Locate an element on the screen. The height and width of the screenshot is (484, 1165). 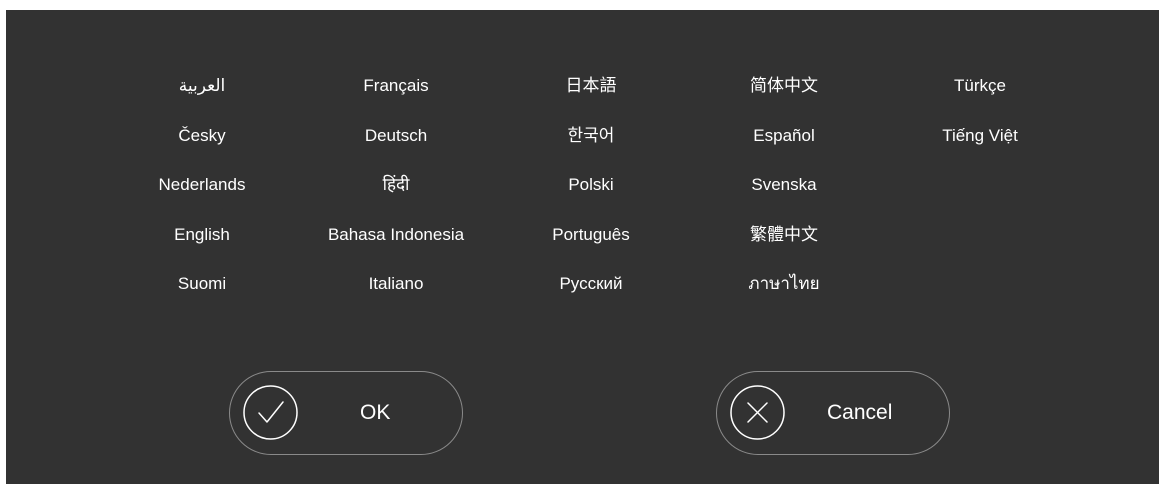
language-option-swedish: Svenska is located at coordinates (784, 185).